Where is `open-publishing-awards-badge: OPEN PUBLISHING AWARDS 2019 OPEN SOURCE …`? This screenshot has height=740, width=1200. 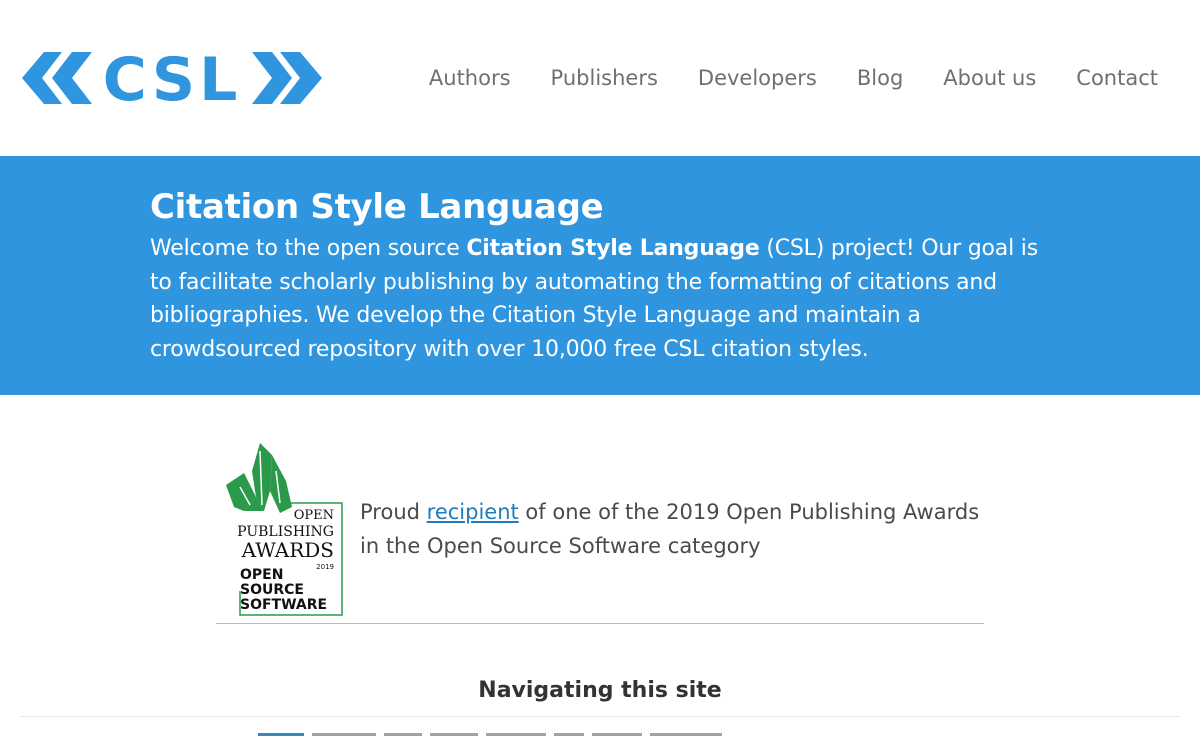 open-publishing-awards-badge: OPEN PUBLISHING AWARDS 2019 OPEN SOURCE … is located at coordinates (283, 529).